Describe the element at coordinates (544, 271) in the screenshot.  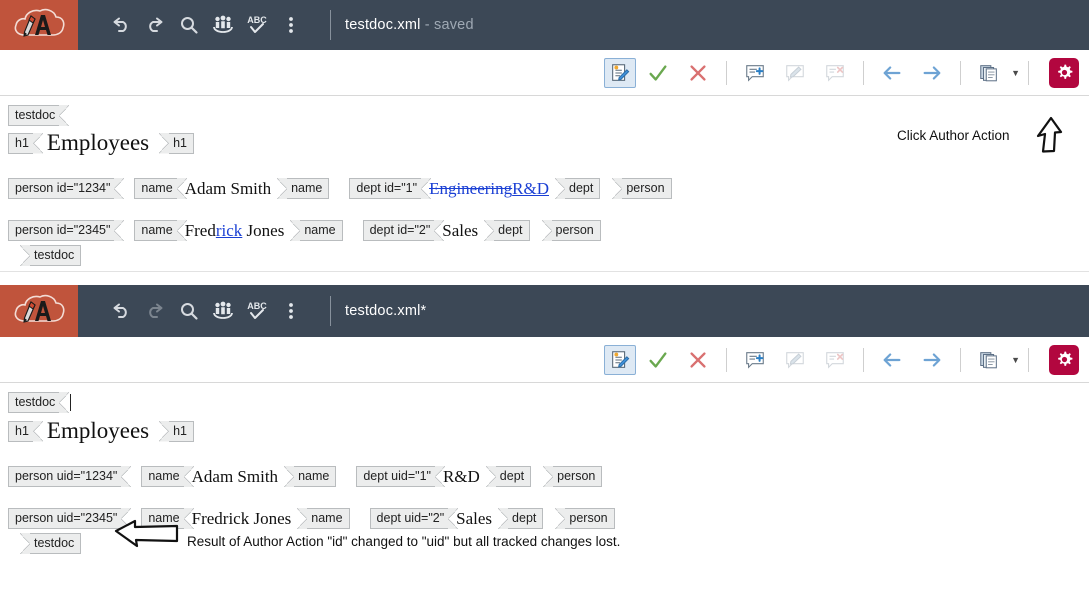
I see `panel-divider` at that location.